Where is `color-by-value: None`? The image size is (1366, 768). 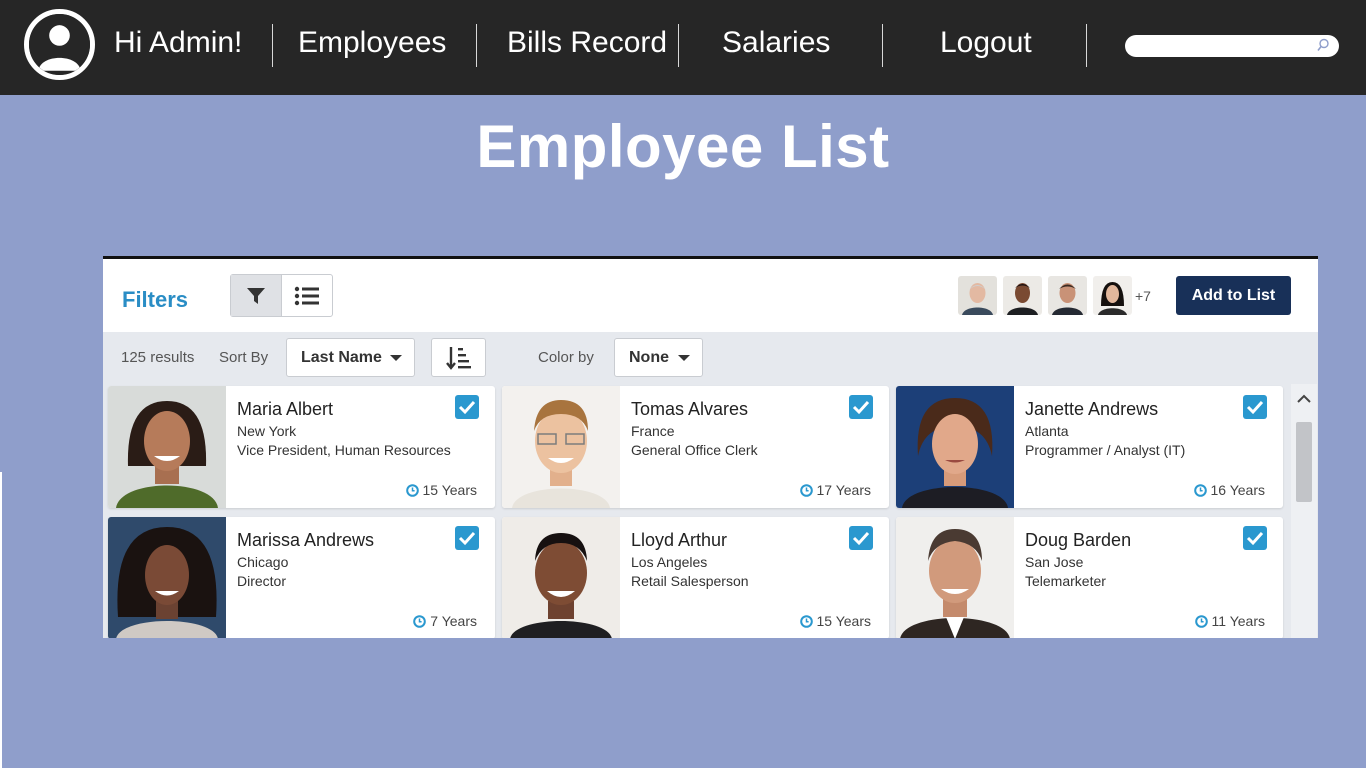
color-by-value: None is located at coordinates (649, 357).